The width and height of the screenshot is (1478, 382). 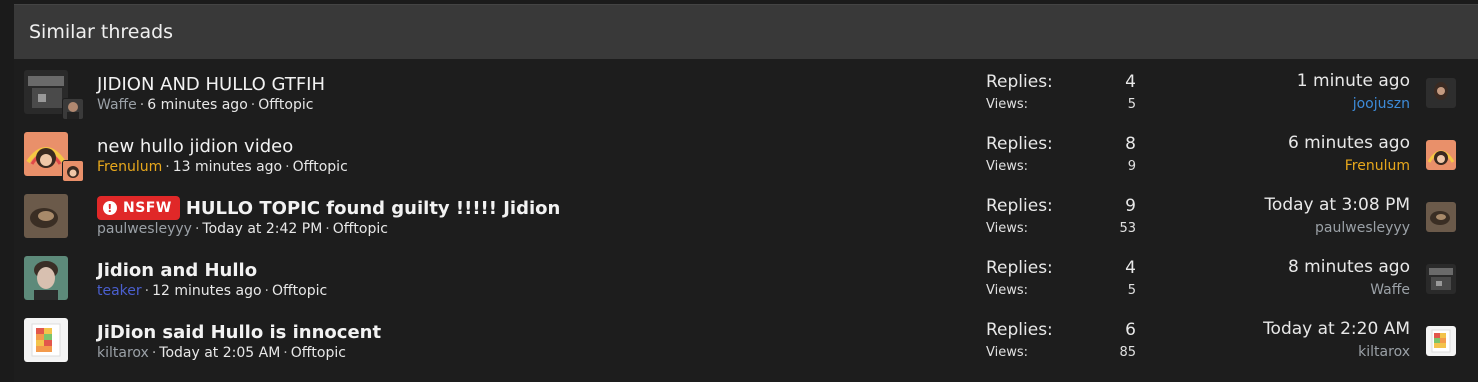 What do you see at coordinates (123, 353) in the screenshot?
I see `thread-author: kiltarox` at bounding box center [123, 353].